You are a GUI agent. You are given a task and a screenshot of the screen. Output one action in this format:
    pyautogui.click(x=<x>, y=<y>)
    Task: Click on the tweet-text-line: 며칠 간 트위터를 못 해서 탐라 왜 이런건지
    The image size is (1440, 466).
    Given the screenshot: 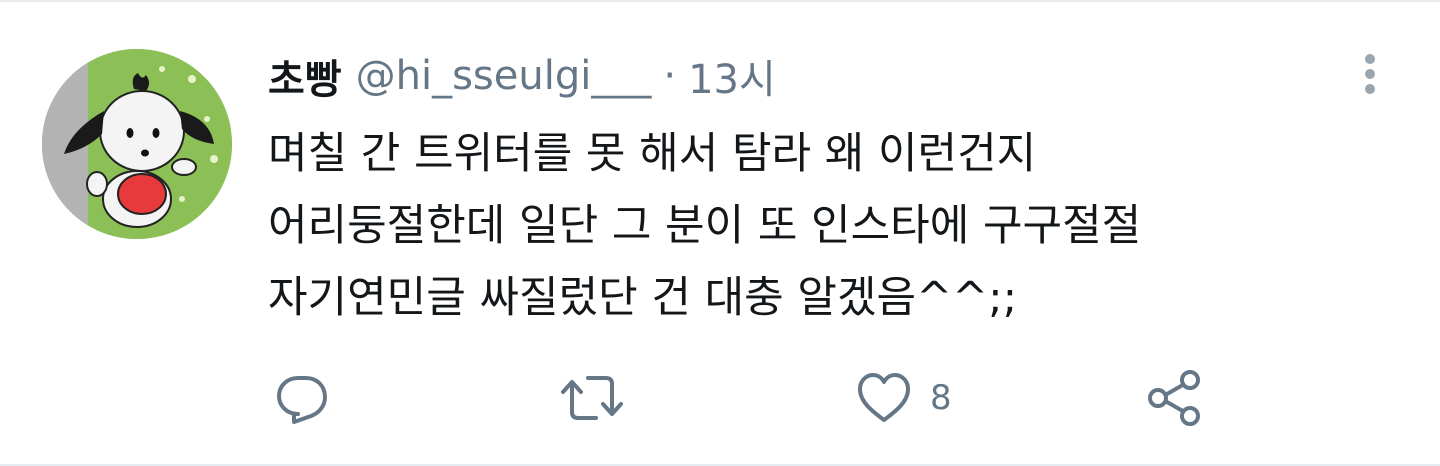 What is the action you would take?
    pyautogui.click(x=652, y=154)
    